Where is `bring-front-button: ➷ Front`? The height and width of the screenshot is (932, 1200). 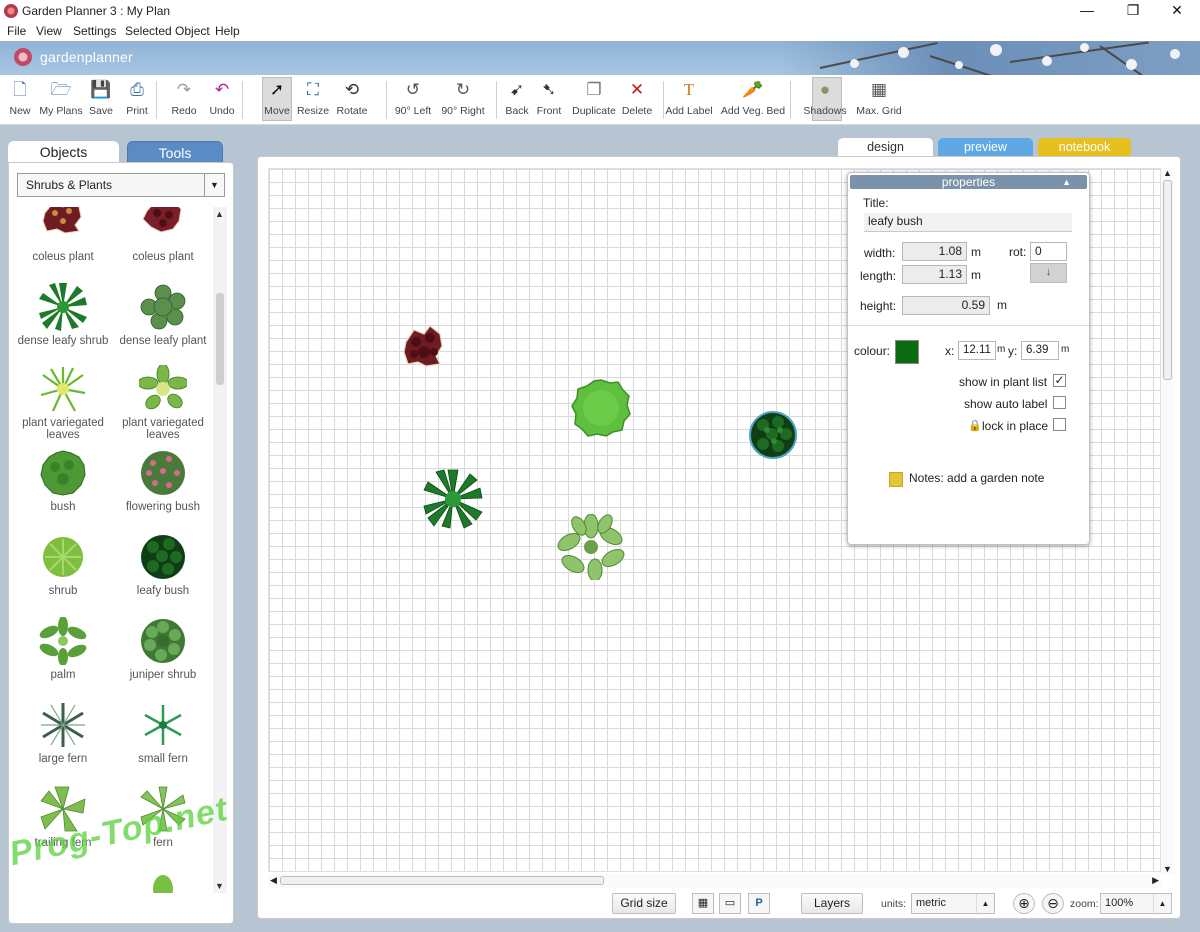
bring-front-button: ➷ Front is located at coordinates (549, 98).